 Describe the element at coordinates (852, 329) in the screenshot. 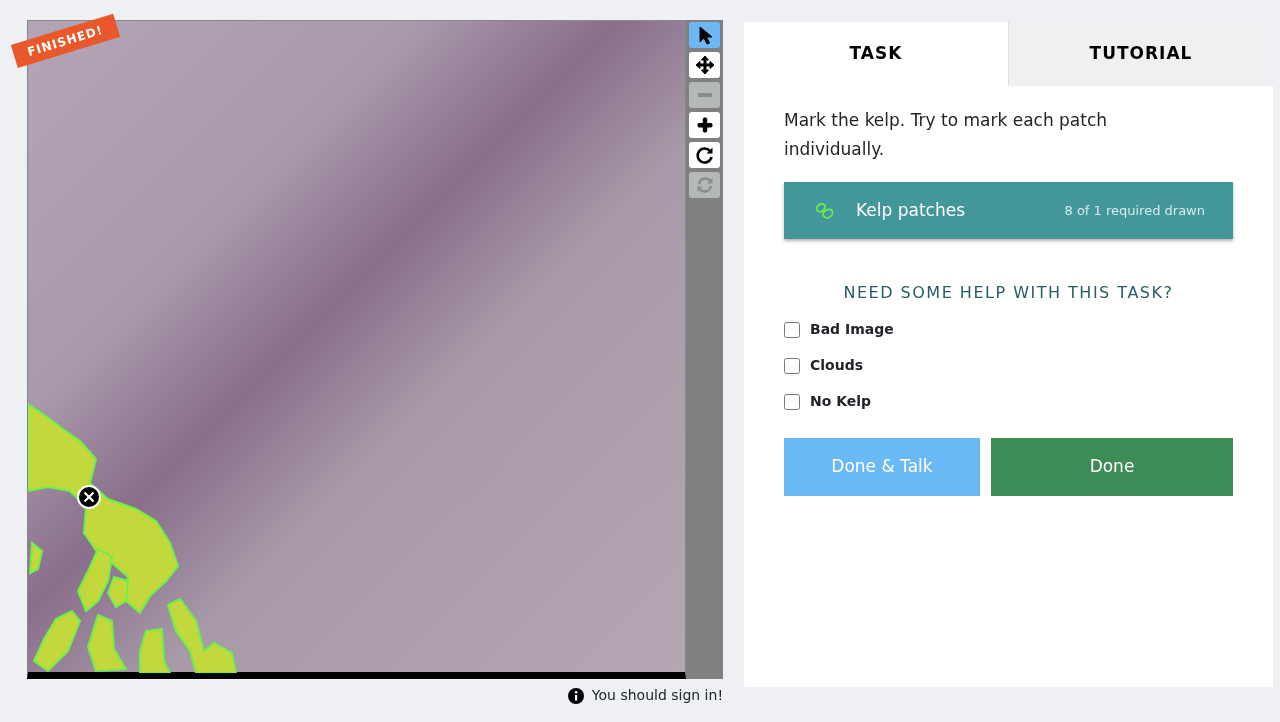

I see `checkbox-label: Bad Image` at that location.